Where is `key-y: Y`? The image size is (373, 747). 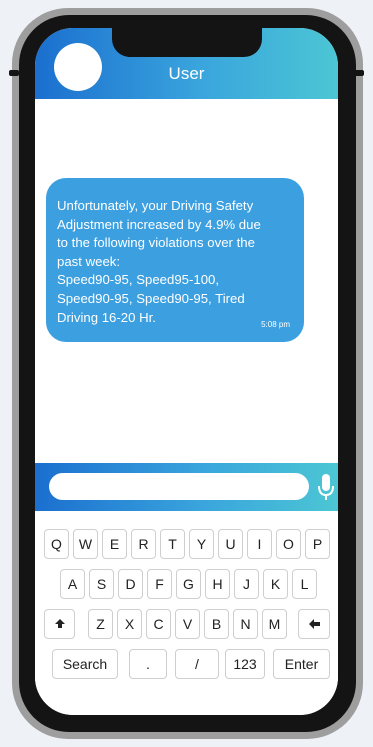 key-y: Y is located at coordinates (201, 544).